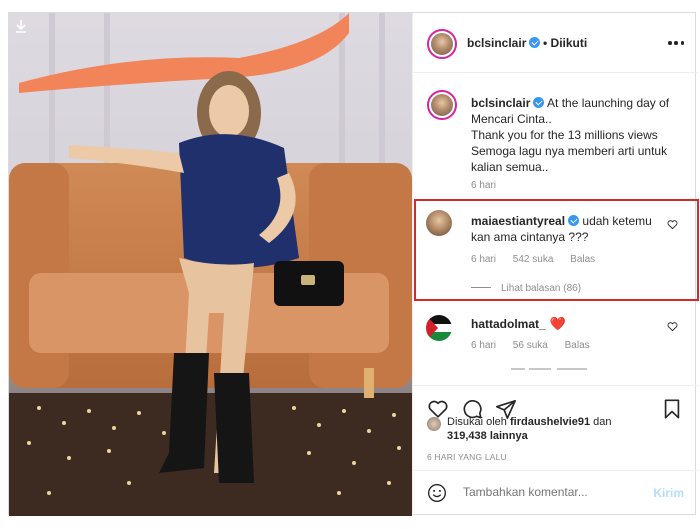  I want to click on comment-input, so click(553, 492).